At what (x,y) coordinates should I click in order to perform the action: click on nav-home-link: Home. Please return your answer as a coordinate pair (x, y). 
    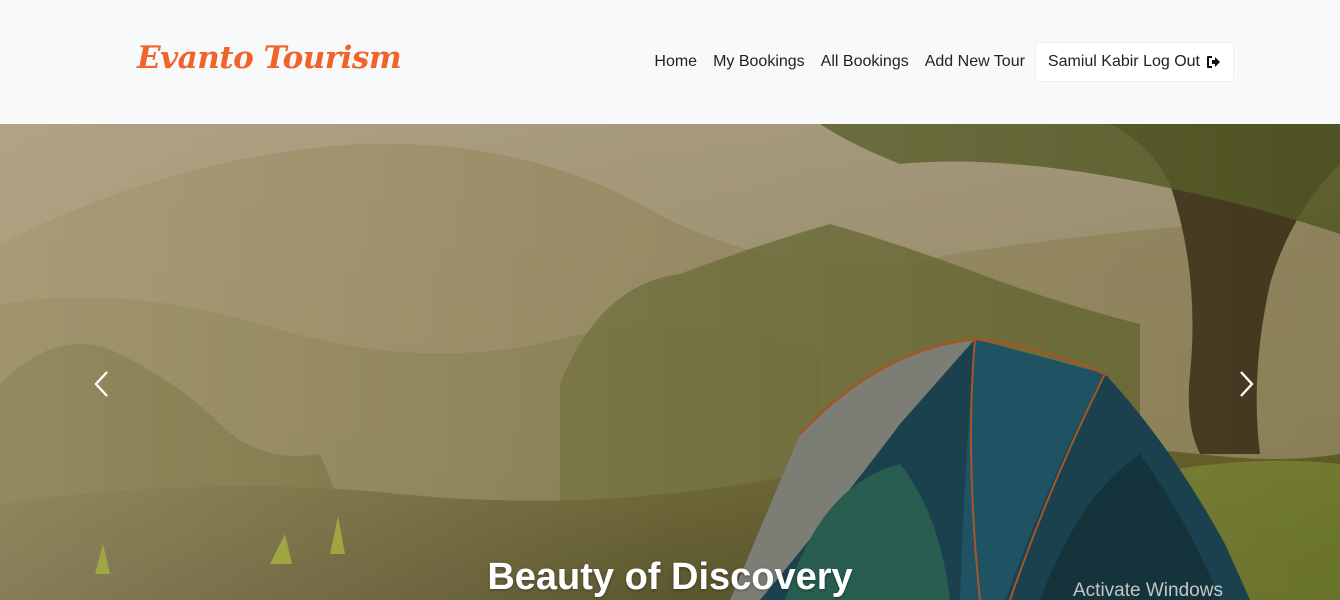
    Looking at the image, I should click on (675, 62).